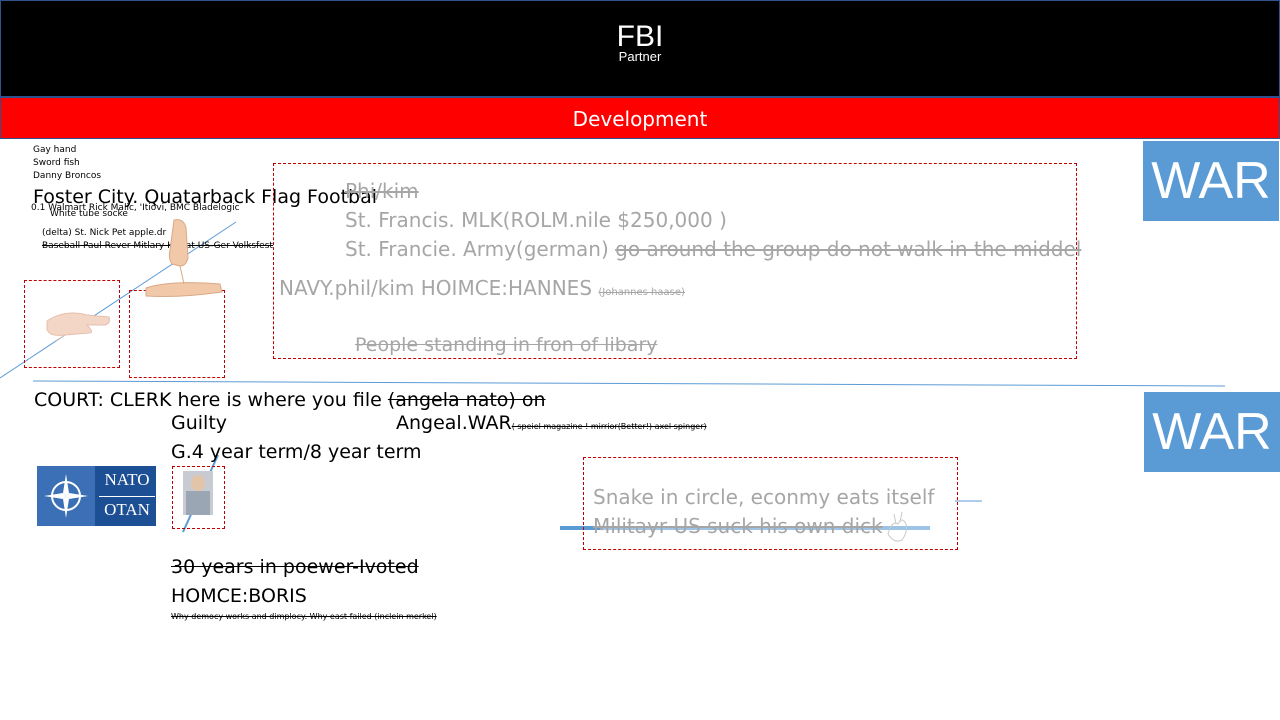 This screenshot has height=720, width=1280. What do you see at coordinates (89, 214) in the screenshot?
I see `note-tube-socke: White tube socke` at bounding box center [89, 214].